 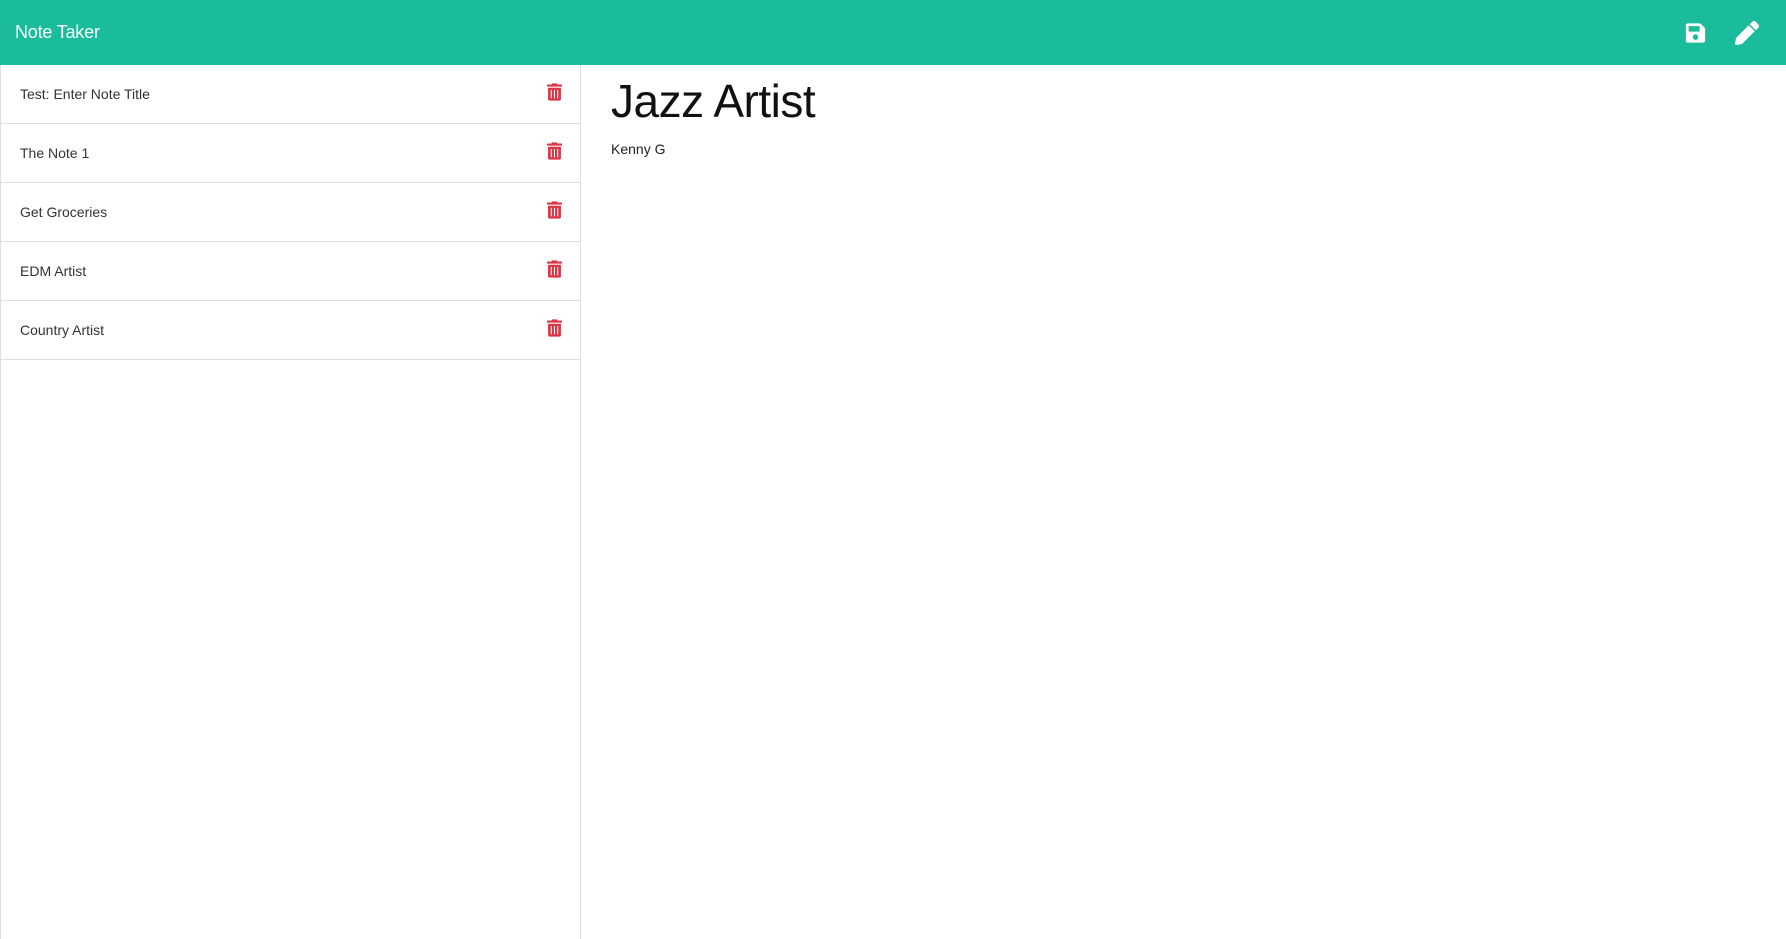 What do you see at coordinates (1183, 101) in the screenshot?
I see `note-title-field: Jazz Artist` at bounding box center [1183, 101].